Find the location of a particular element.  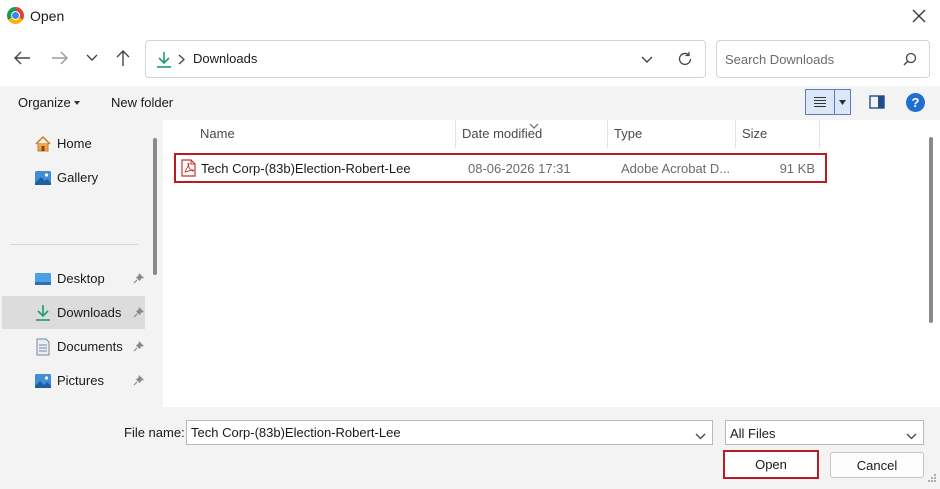

column-size: Size is located at coordinates (778, 134).